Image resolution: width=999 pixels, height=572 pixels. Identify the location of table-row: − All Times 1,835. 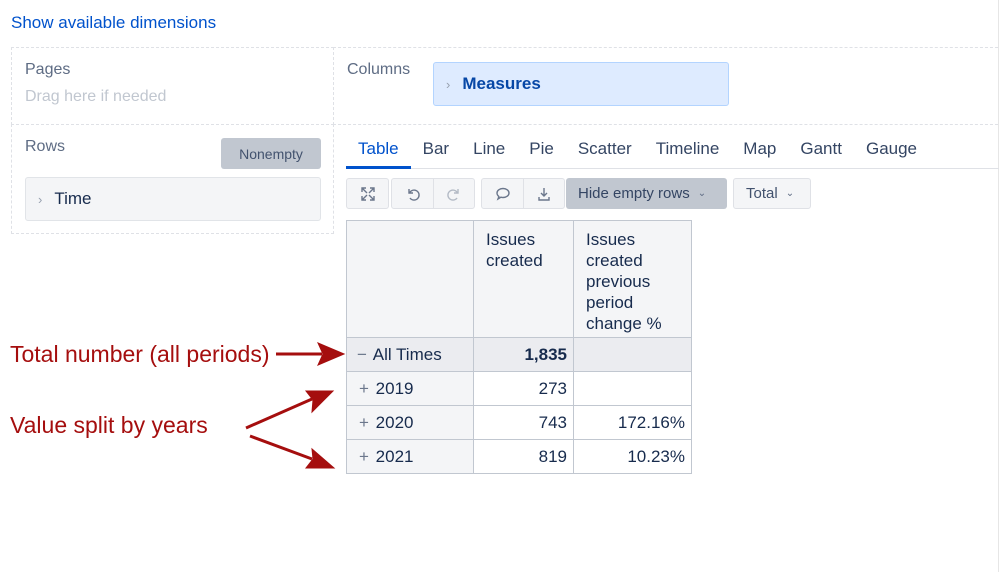
(519, 354).